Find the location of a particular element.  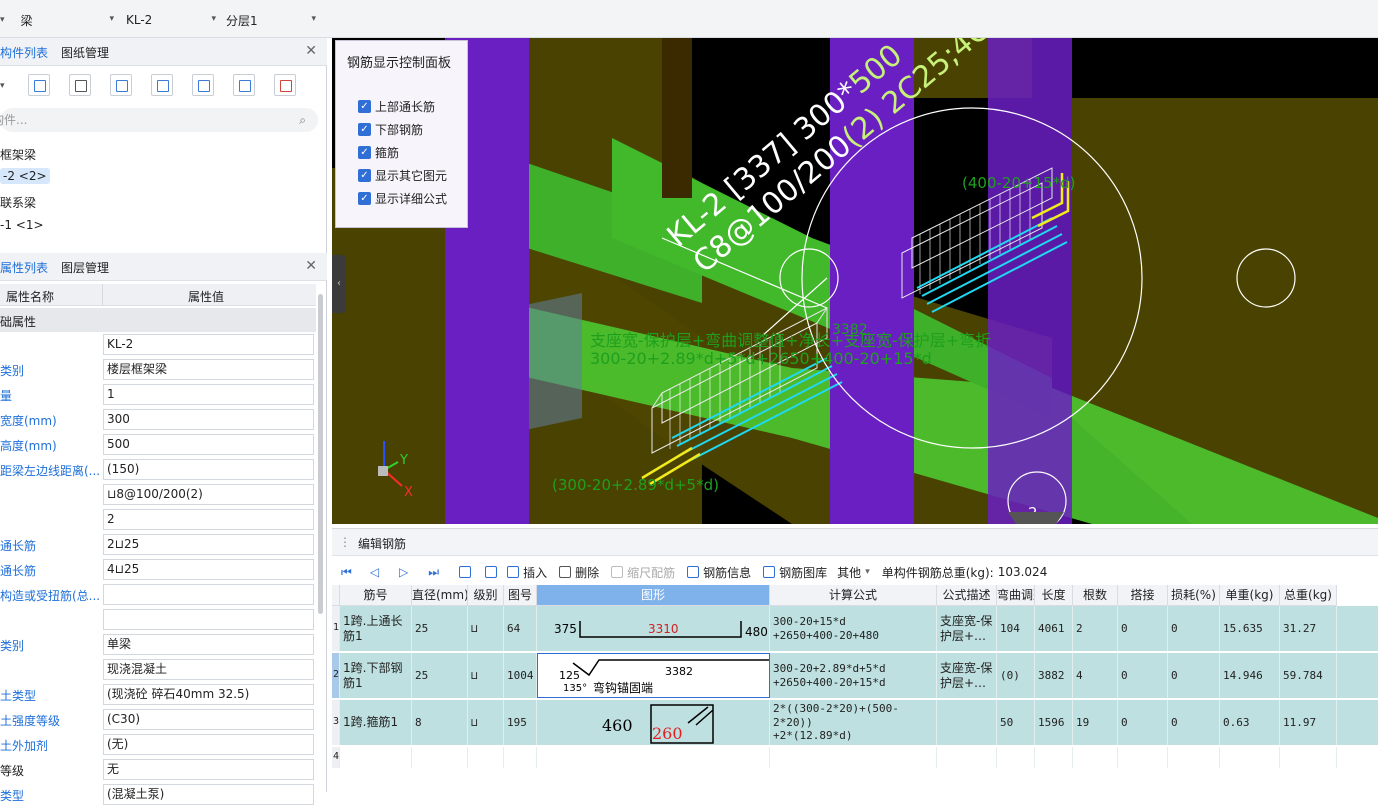

move-up-icon is located at coordinates (465, 572).